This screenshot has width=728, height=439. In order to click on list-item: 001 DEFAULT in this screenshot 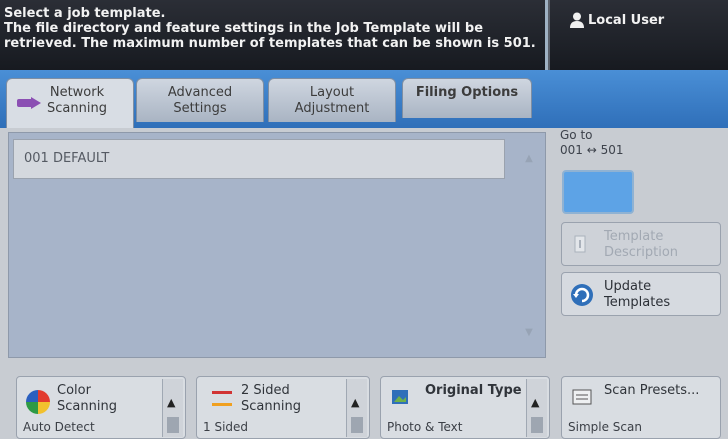, I will do `click(259, 159)`.